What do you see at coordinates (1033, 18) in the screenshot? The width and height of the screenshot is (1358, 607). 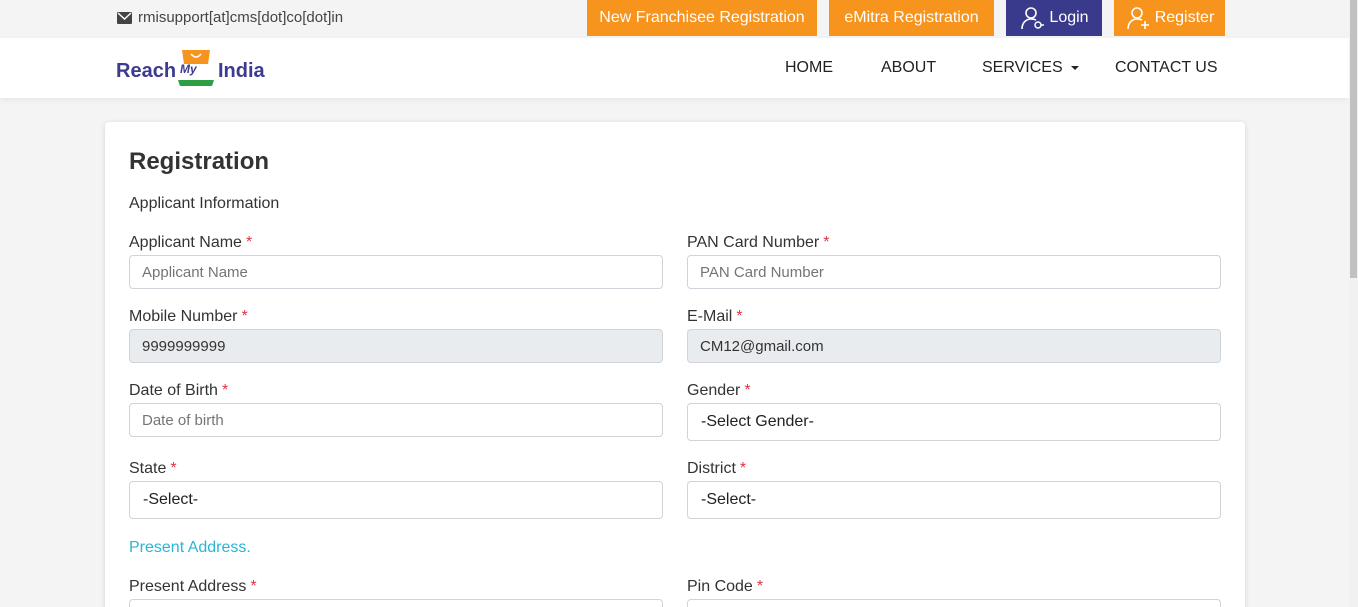 I see `user-key-icon` at bounding box center [1033, 18].